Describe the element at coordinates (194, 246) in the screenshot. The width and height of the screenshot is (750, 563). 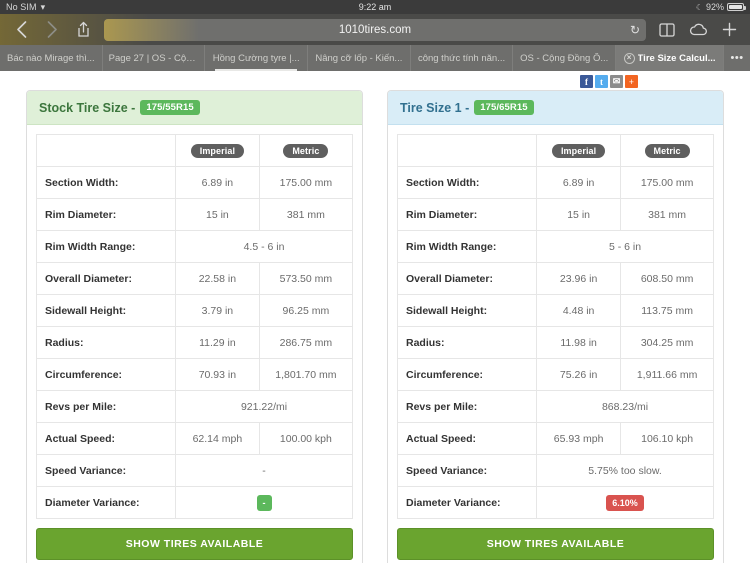
I see `table-row: Rim Width Range: 4.5 - 6 in` at that location.